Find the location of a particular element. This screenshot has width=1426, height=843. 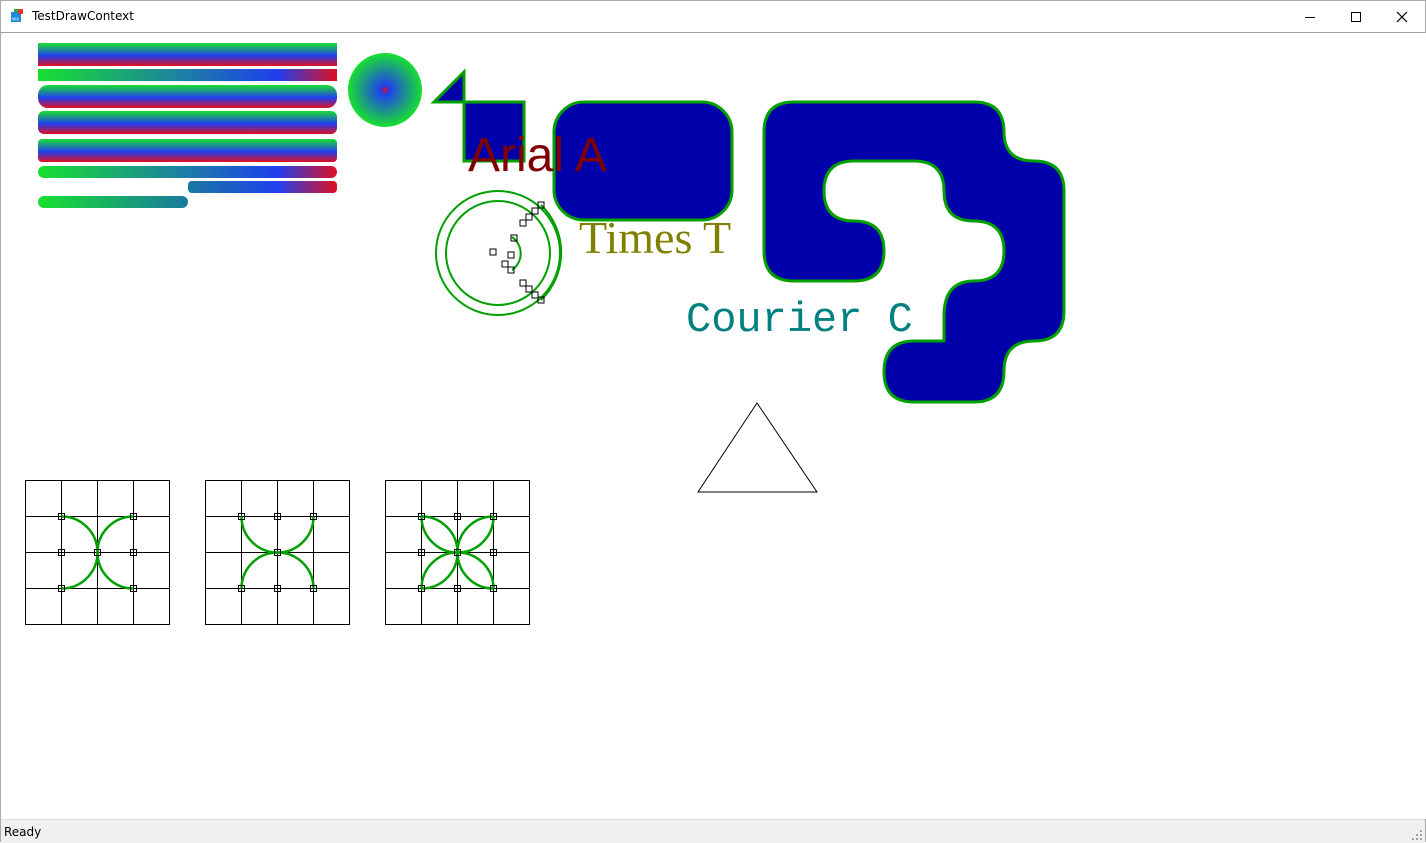

close-icon is located at coordinates (1402, 16).